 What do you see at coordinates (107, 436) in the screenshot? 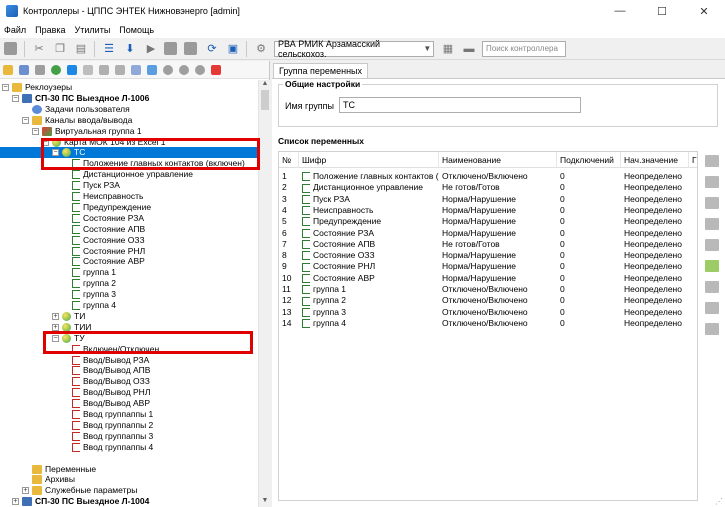
I see `tree-item: Ввод группаппы 3` at bounding box center [107, 436].